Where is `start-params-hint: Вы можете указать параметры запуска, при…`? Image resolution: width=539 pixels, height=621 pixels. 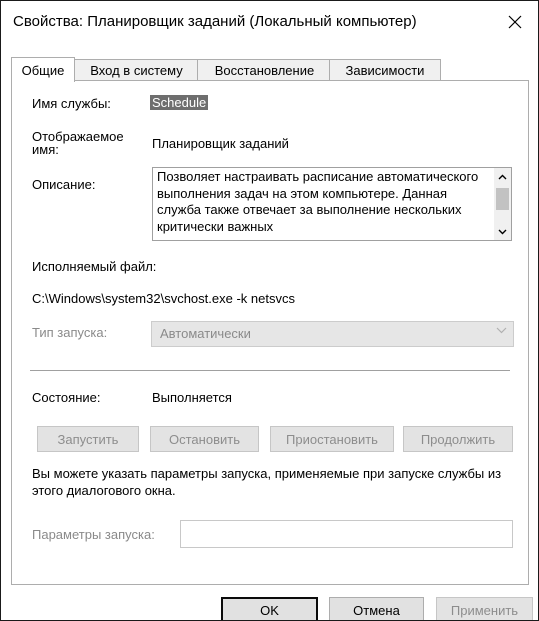 start-params-hint: Вы можете указать параметры запуска, при… is located at coordinates (267, 482).